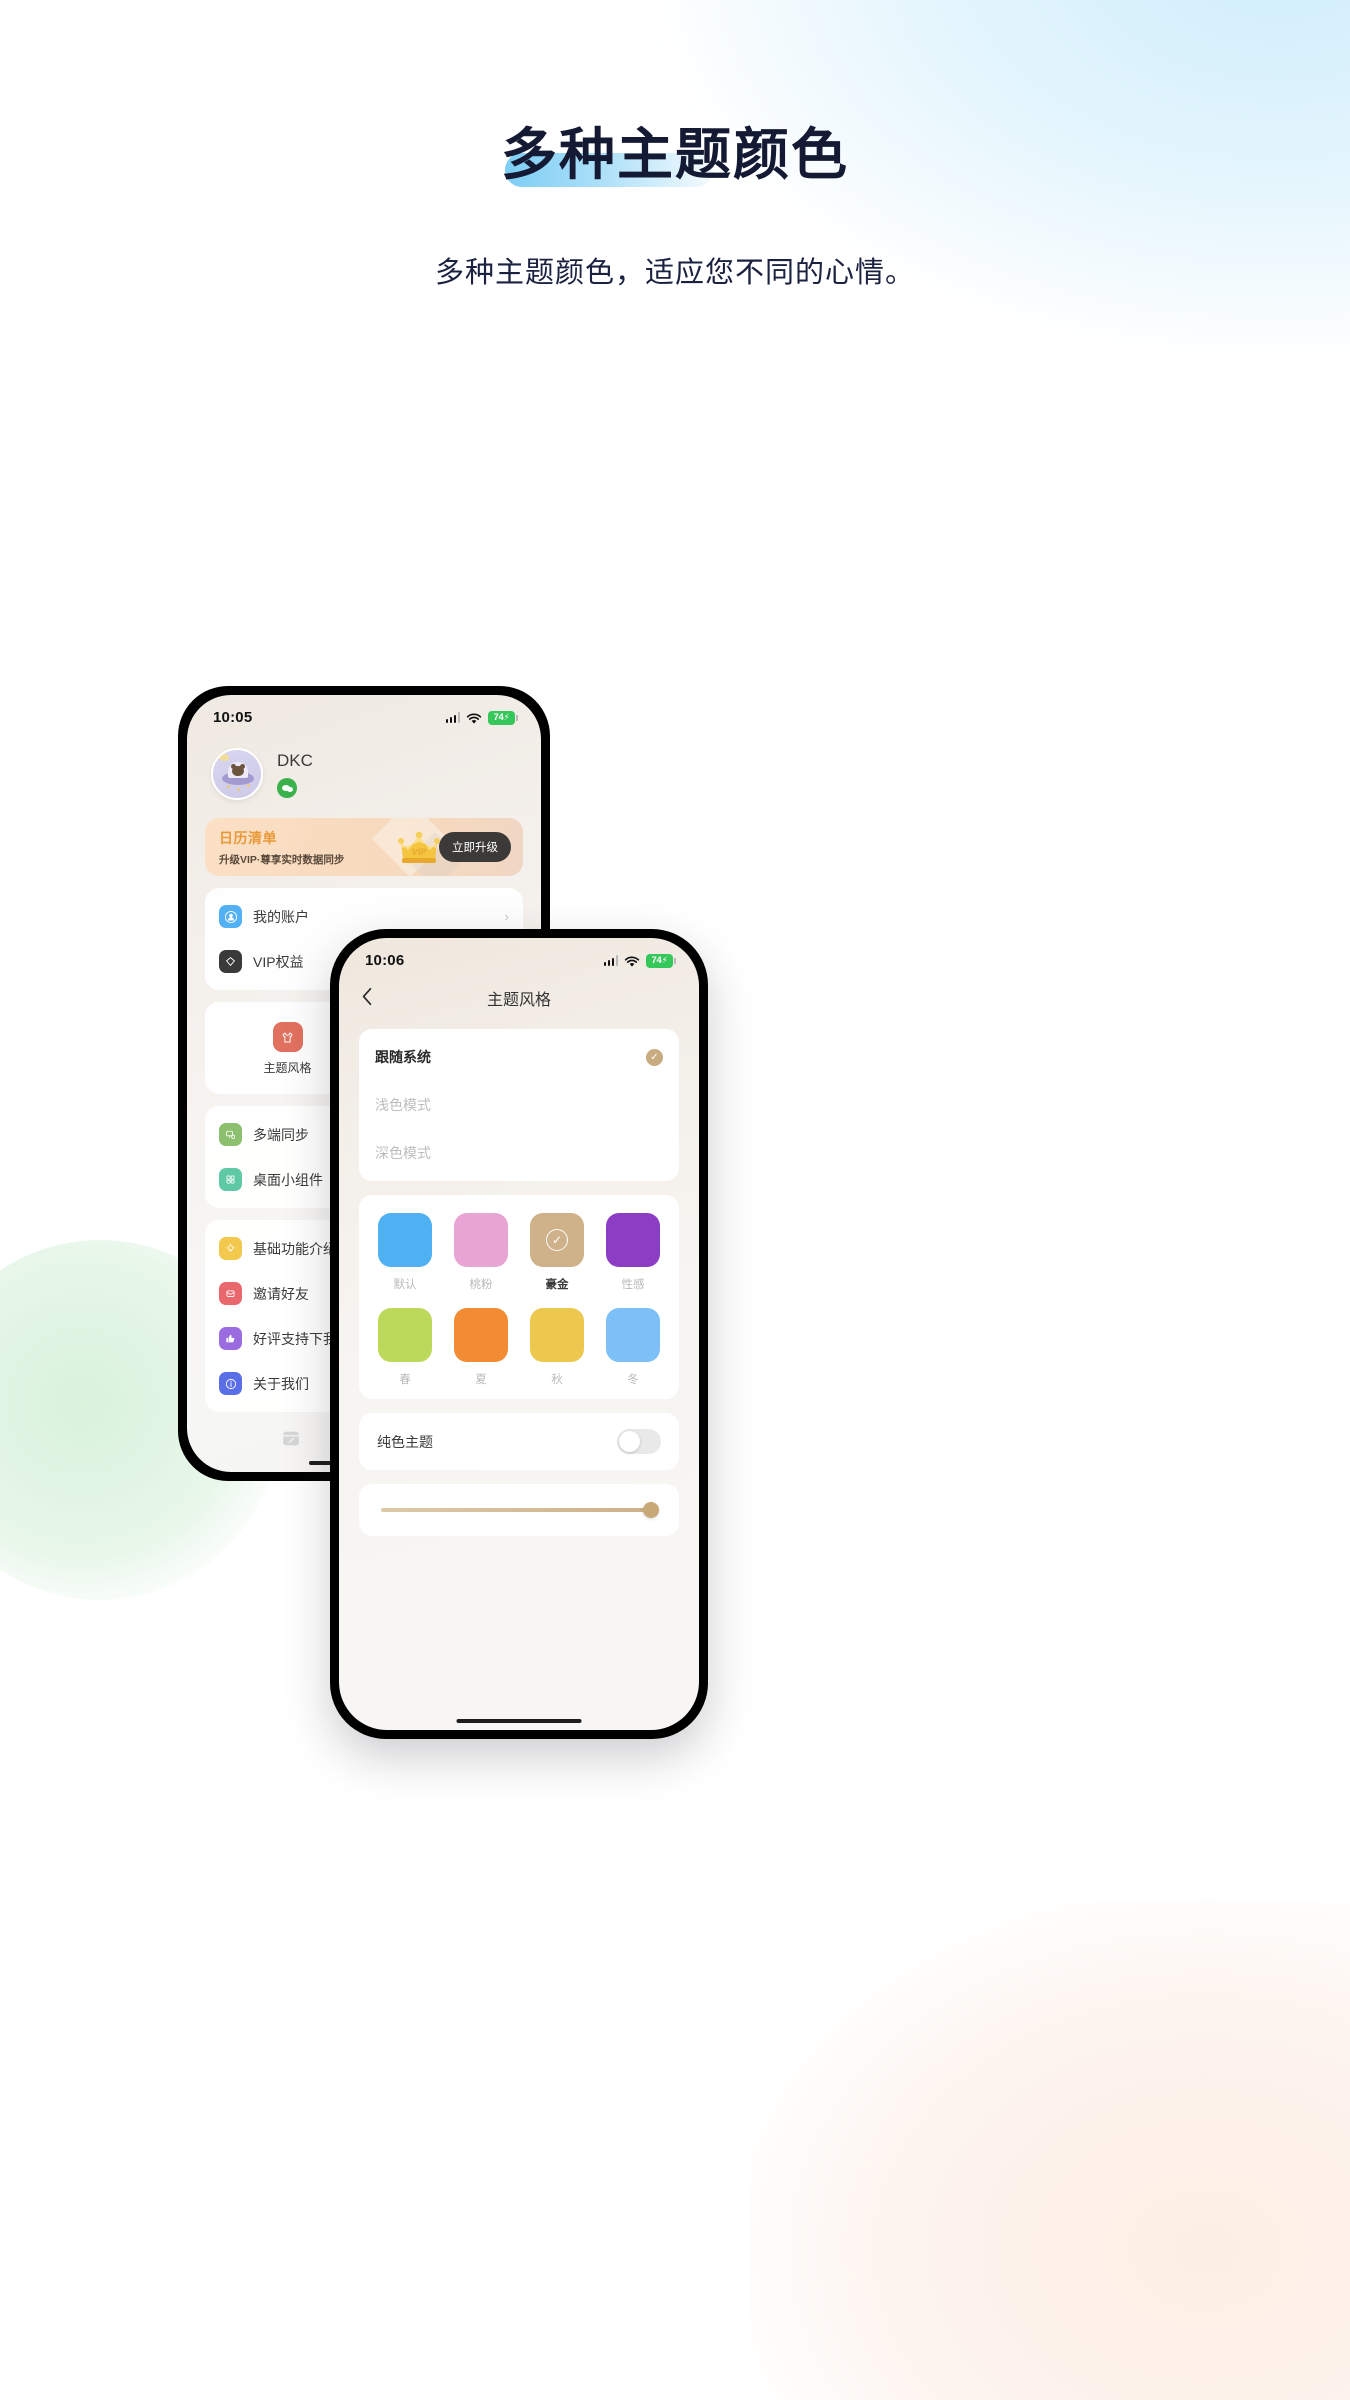 This screenshot has height=2400, width=1350. I want to click on check-icon: ✓, so click(654, 1057).